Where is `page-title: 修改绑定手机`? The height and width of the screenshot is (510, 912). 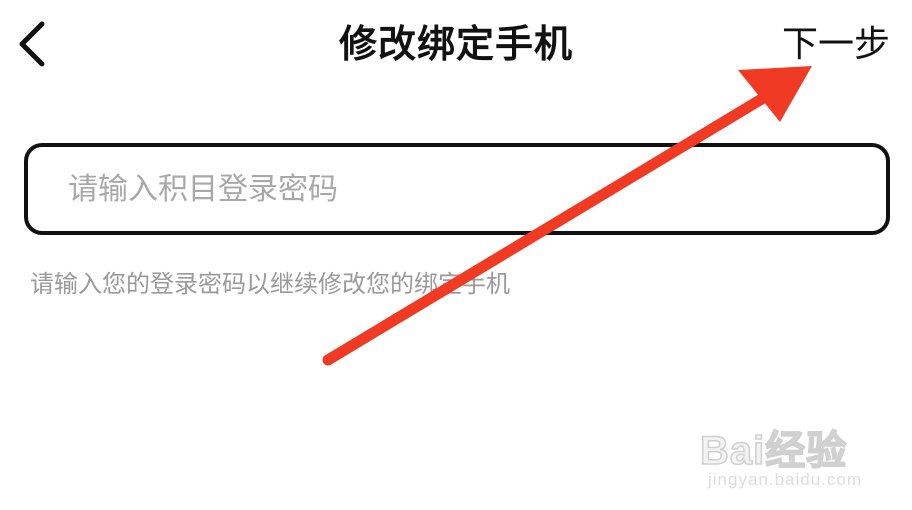
page-title: 修改绑定手机 is located at coordinates (455, 44).